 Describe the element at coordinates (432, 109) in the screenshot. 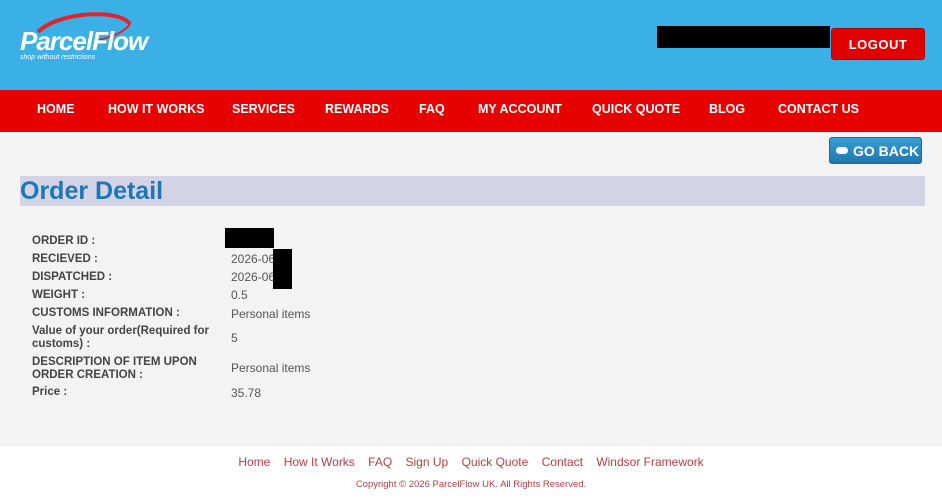

I see `nav-faq: FAQ` at that location.